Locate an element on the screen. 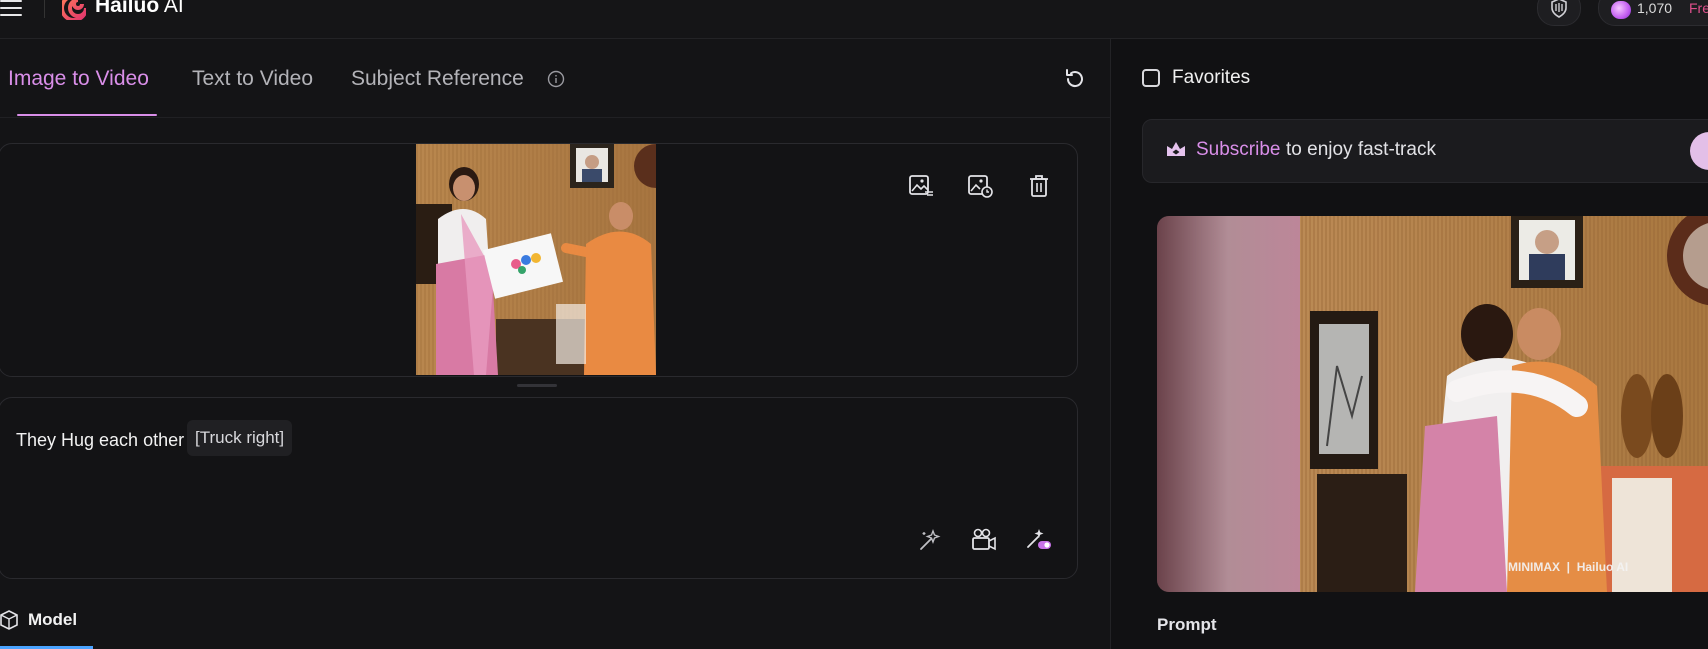 The width and height of the screenshot is (1708, 649). favorites-checkbox is located at coordinates (1151, 78).